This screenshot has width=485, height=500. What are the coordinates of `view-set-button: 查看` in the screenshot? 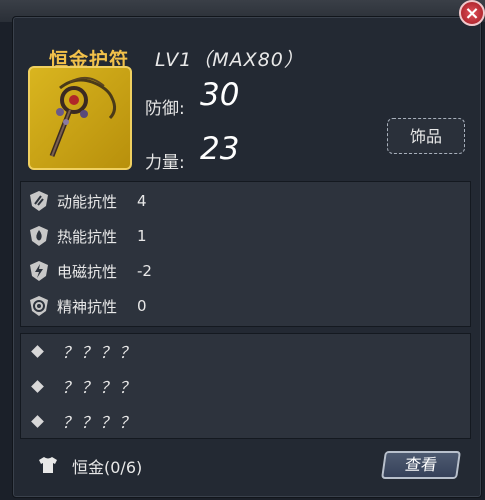 It's located at (421, 465).